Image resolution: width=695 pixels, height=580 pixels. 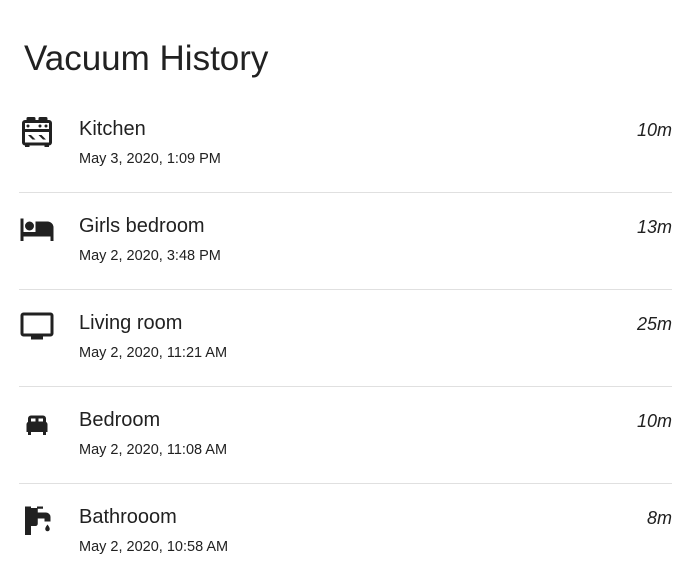 What do you see at coordinates (659, 518) in the screenshot?
I see `entry-duration: 8m` at bounding box center [659, 518].